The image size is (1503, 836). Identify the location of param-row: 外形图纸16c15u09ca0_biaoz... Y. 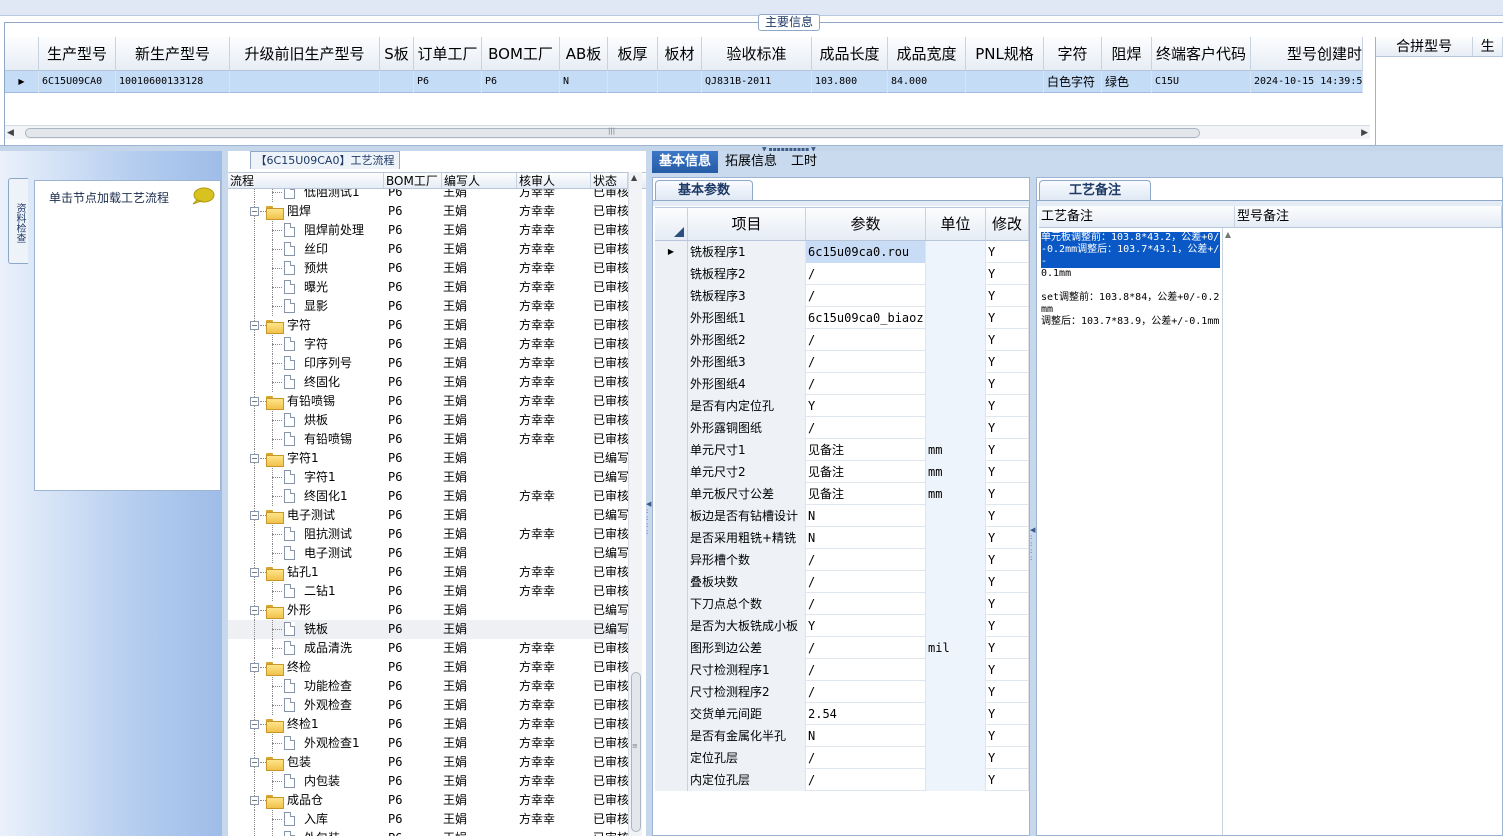
(842, 318).